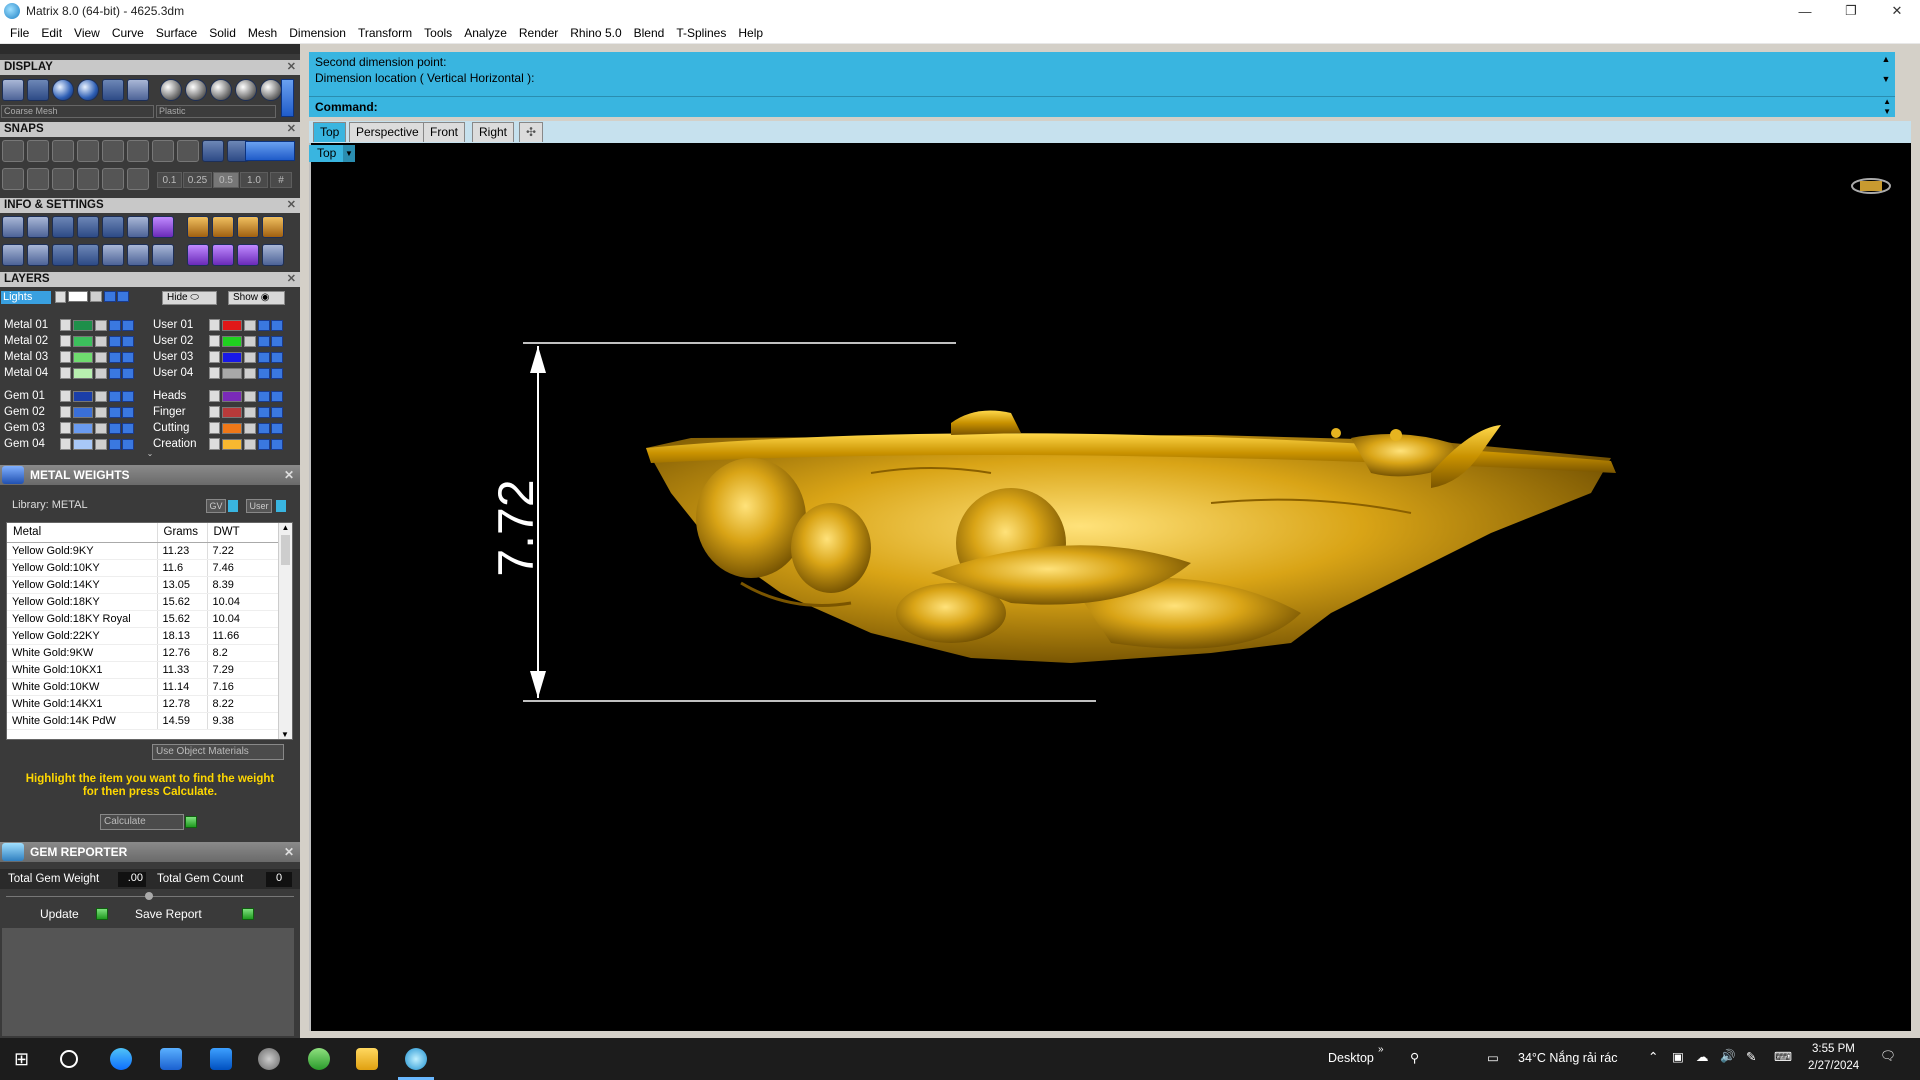 Image resolution: width=1920 pixels, height=1080 pixels. Describe the element at coordinates (221, 90) in the screenshot. I see `material-3-button` at that location.